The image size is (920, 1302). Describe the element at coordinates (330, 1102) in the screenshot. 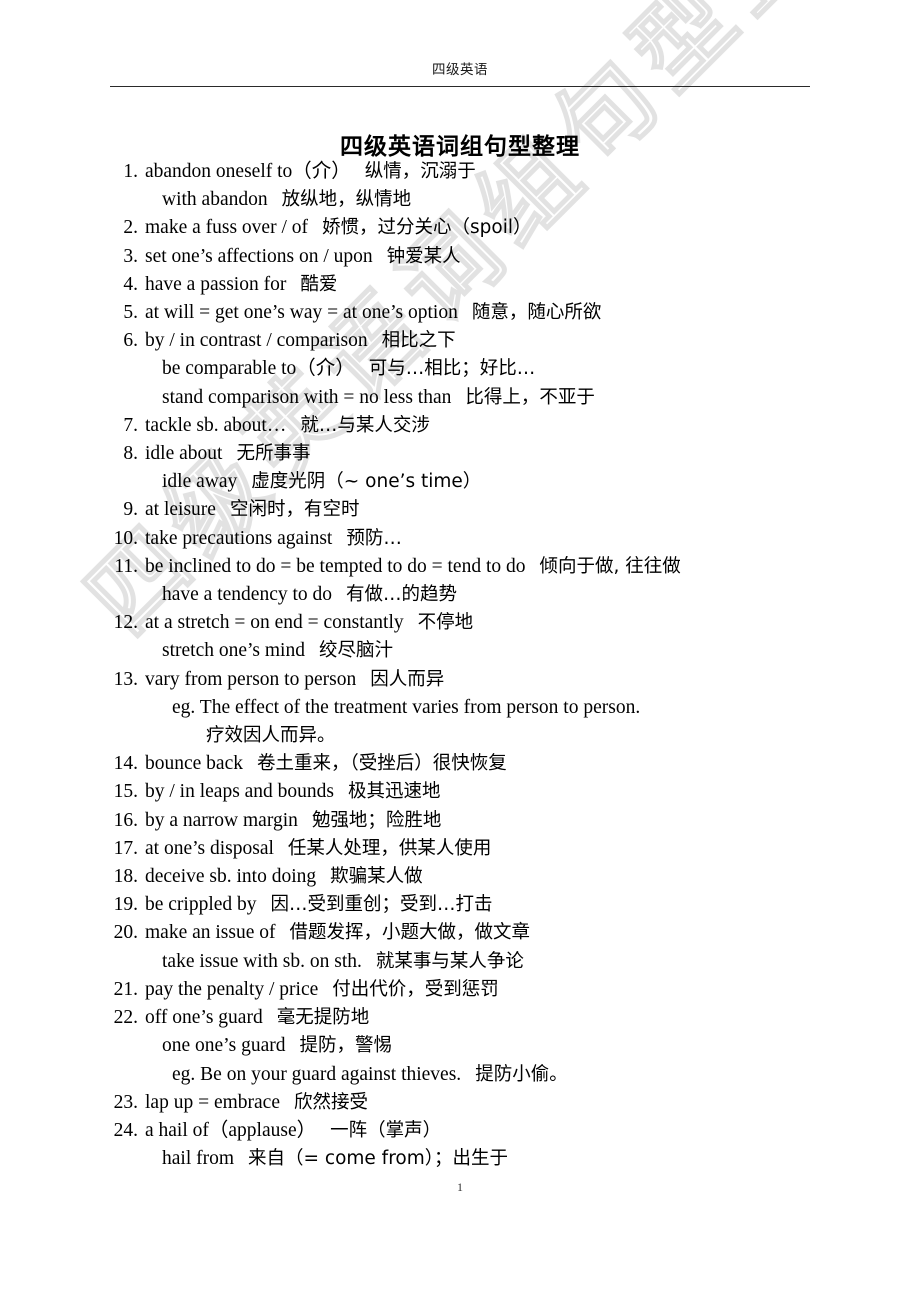

I see `phrase-chinese: 欣然接受` at that location.